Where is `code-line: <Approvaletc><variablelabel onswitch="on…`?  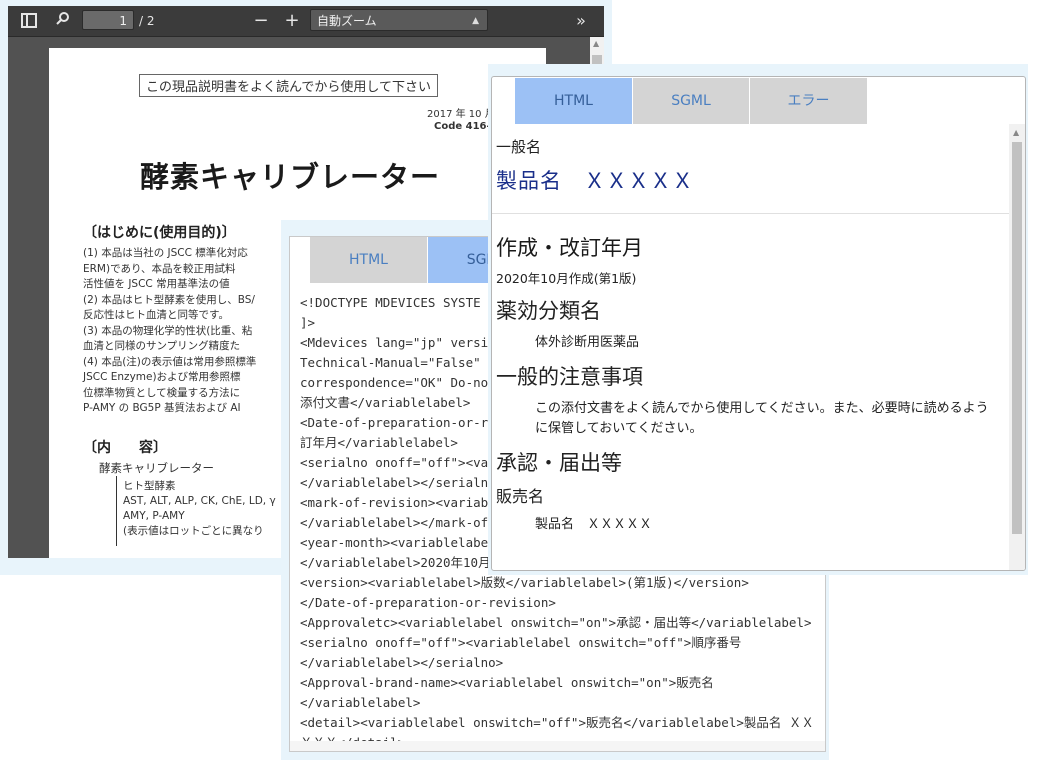 code-line: <Approvaletc><variablelabel onswitch="on… is located at coordinates (556, 622).